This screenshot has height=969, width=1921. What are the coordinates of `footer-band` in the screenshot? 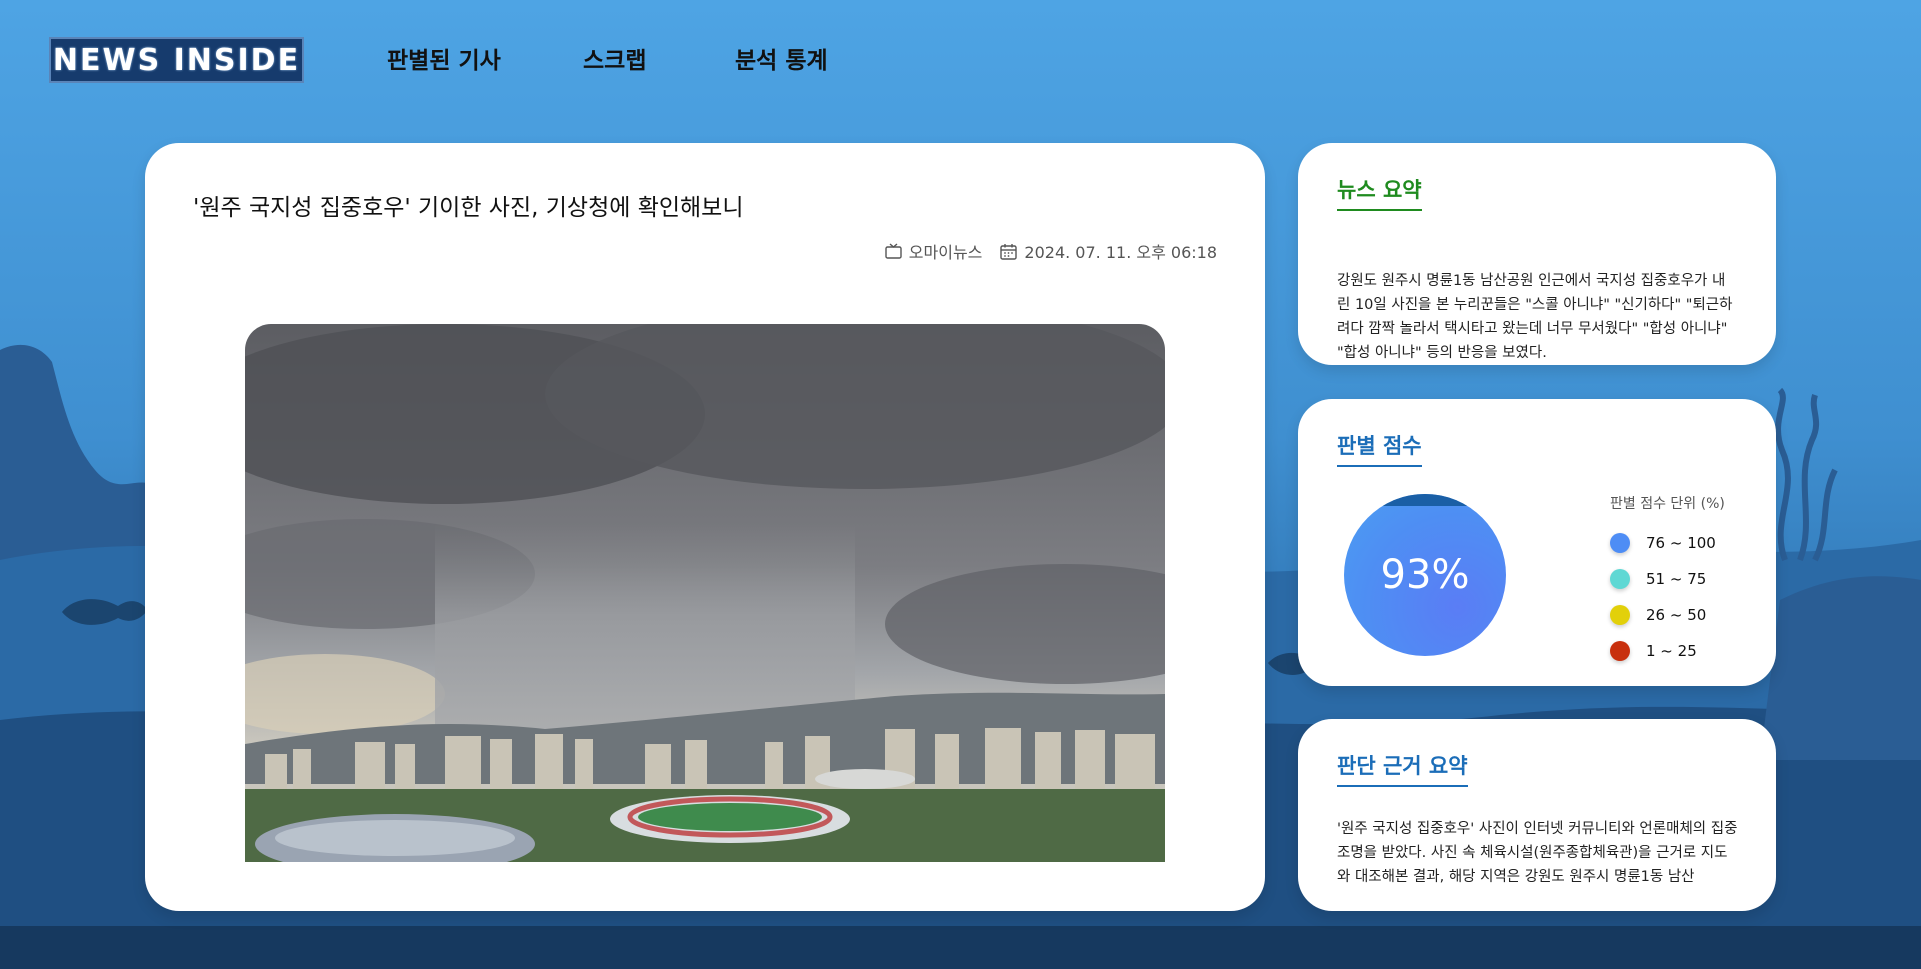 It's located at (960, 947).